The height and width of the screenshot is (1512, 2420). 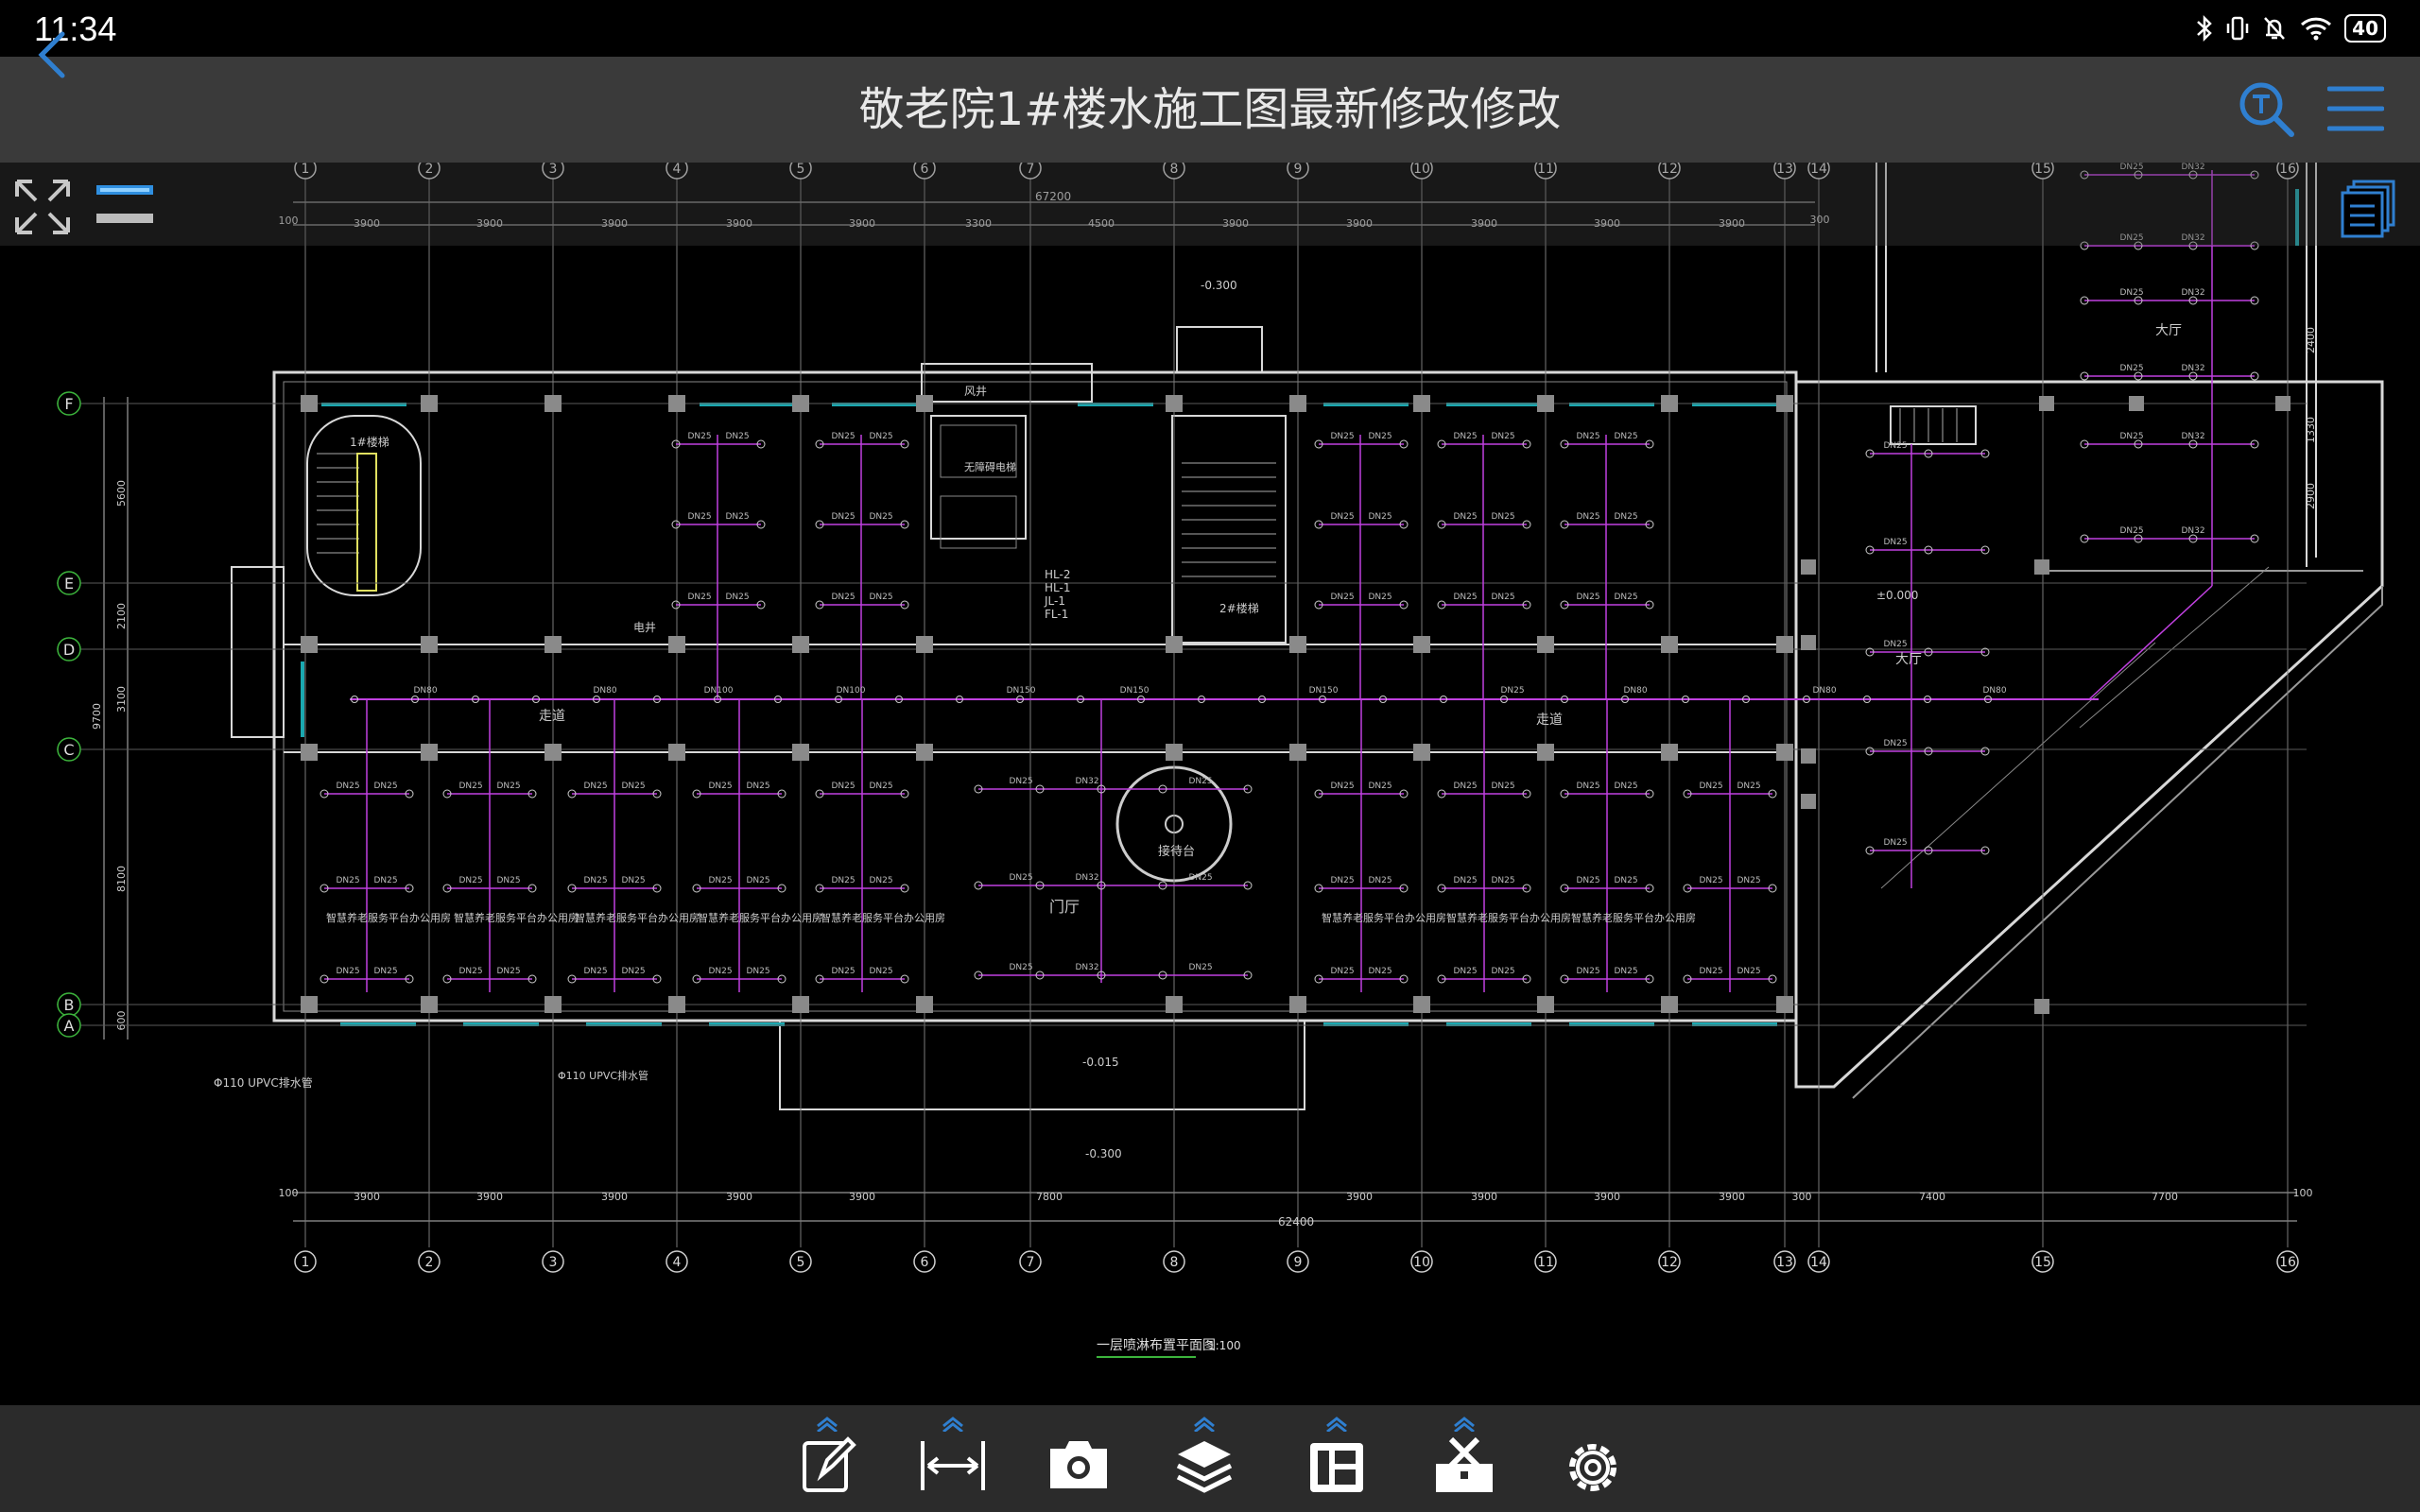 I want to click on dimension-label: 5600, so click(x=122, y=493).